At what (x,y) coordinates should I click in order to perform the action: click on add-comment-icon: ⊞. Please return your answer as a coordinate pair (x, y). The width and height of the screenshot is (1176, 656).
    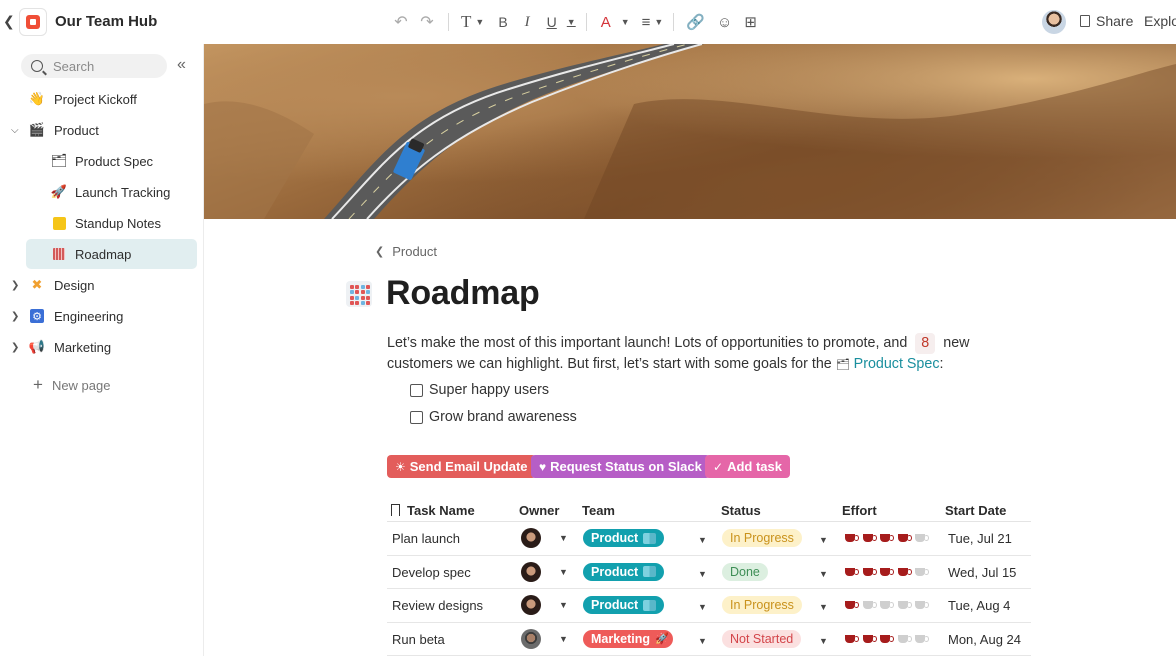
    Looking at the image, I should click on (750, 22).